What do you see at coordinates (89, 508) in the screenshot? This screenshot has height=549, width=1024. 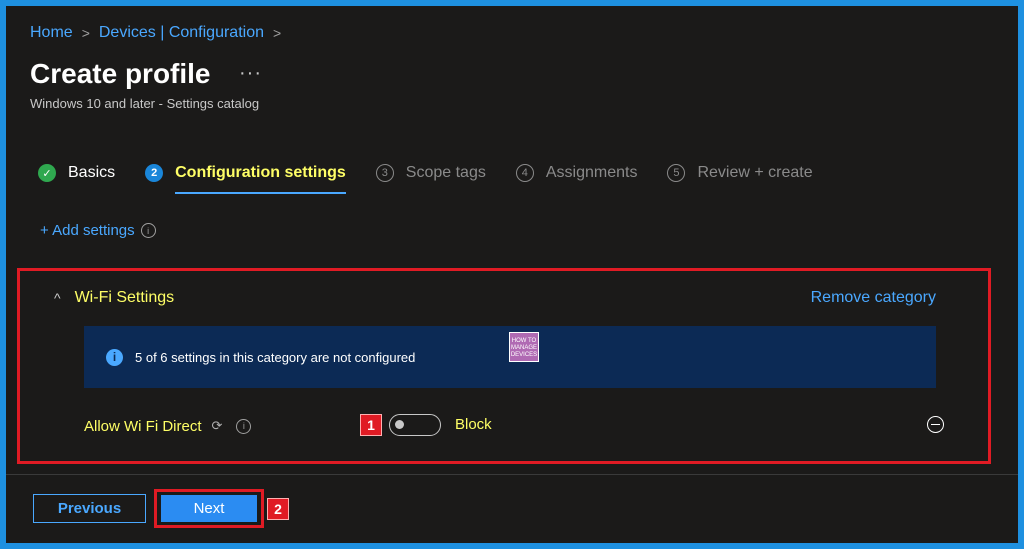 I see `previous-button: Previous` at bounding box center [89, 508].